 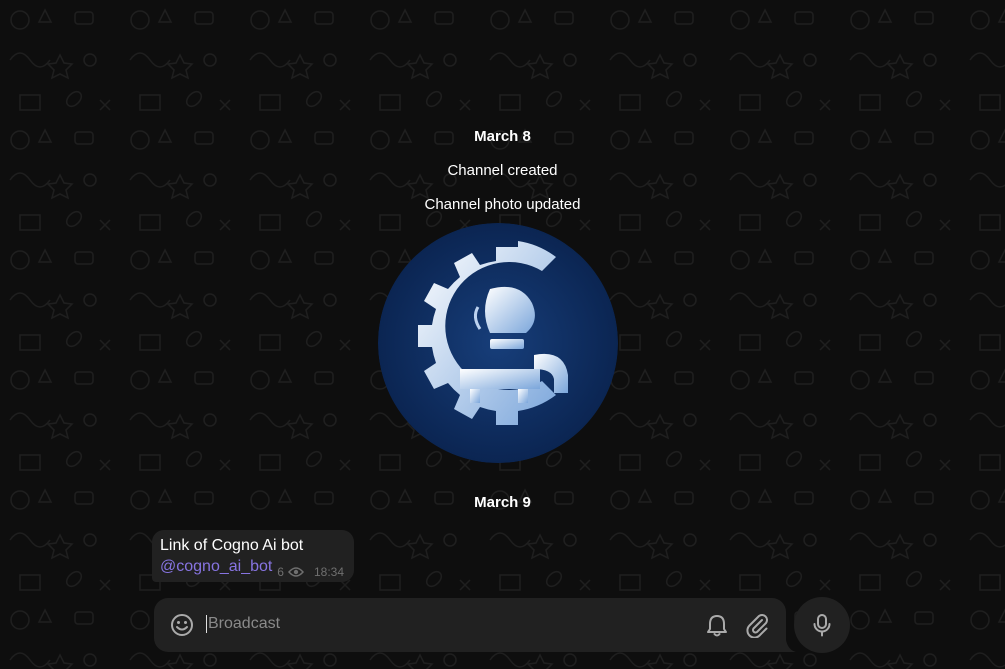 I want to click on message-meta: 6 18:34, so click(x=310, y=572).